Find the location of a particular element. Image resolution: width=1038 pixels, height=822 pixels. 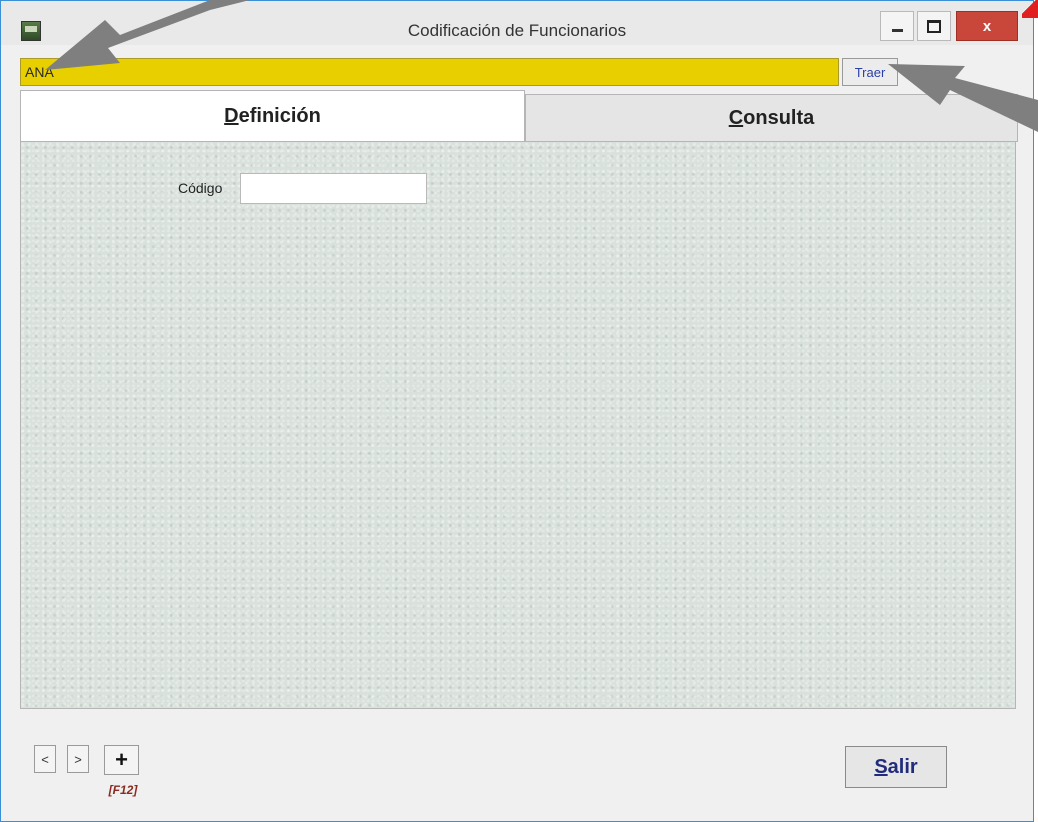

previous-record-button: < is located at coordinates (45, 759).